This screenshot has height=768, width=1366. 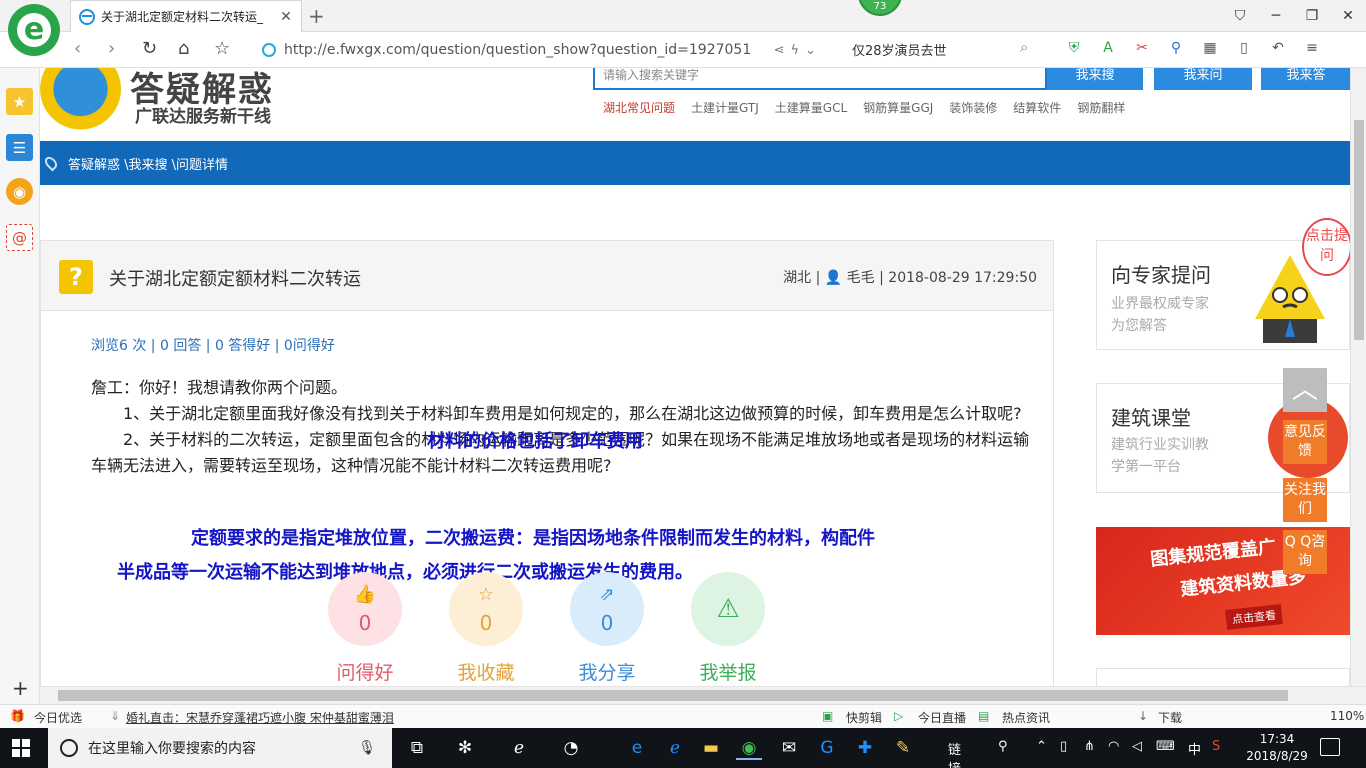 What do you see at coordinates (1041, 746) in the screenshot?
I see `tray-up-icon: ⌃` at bounding box center [1041, 746].